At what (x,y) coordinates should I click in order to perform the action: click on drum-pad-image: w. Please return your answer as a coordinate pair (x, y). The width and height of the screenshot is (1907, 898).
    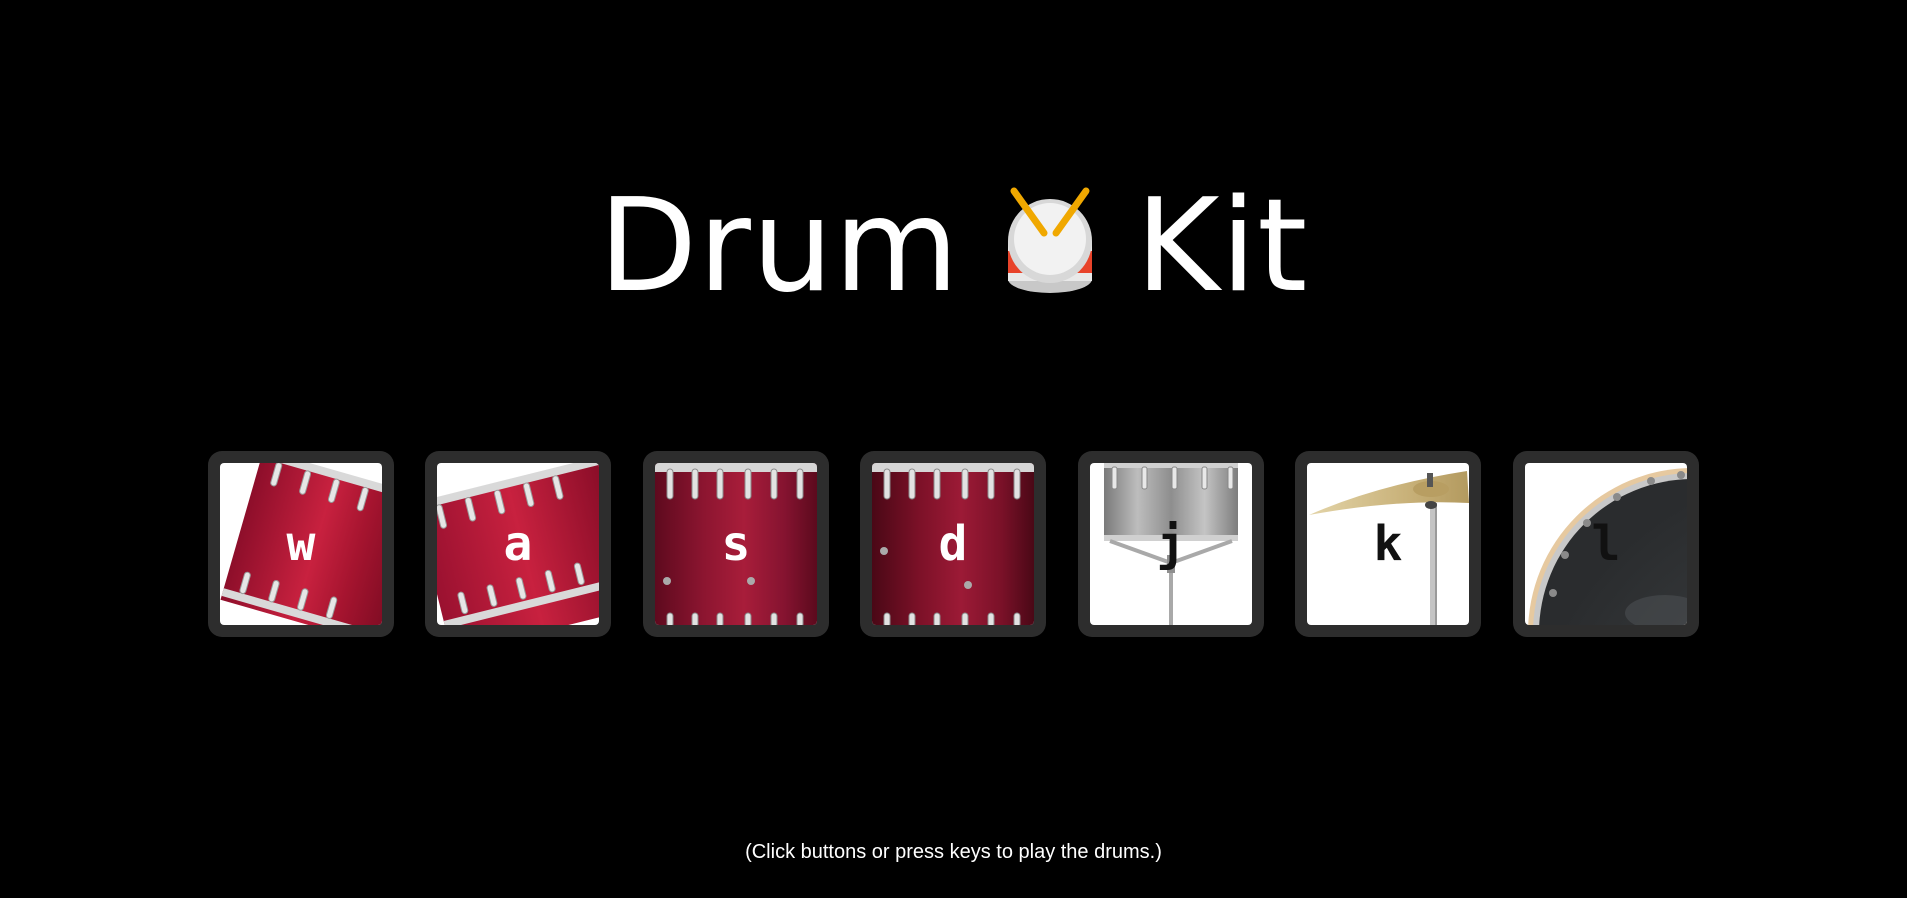
    Looking at the image, I should click on (301, 544).